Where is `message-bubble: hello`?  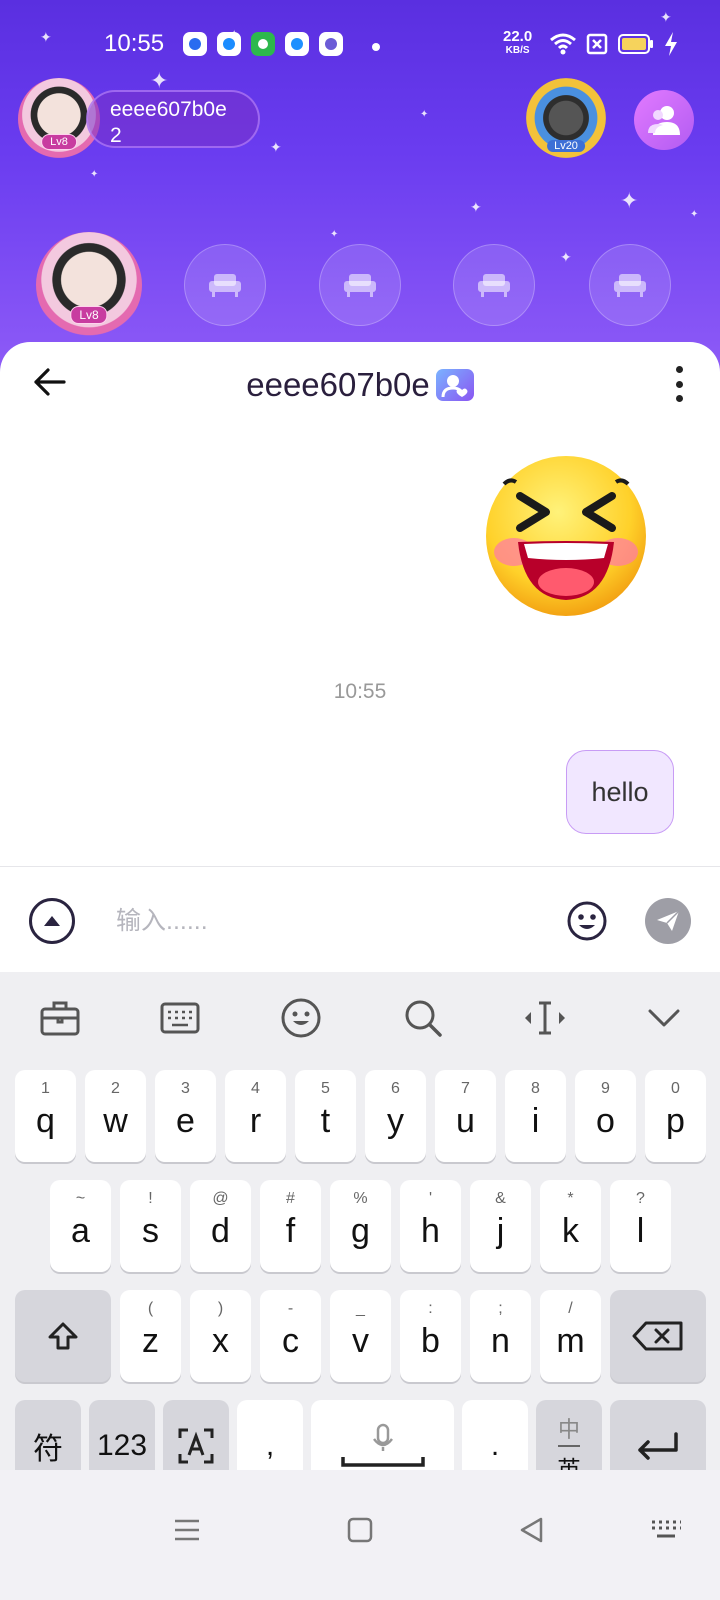
message-bubble: hello is located at coordinates (620, 792).